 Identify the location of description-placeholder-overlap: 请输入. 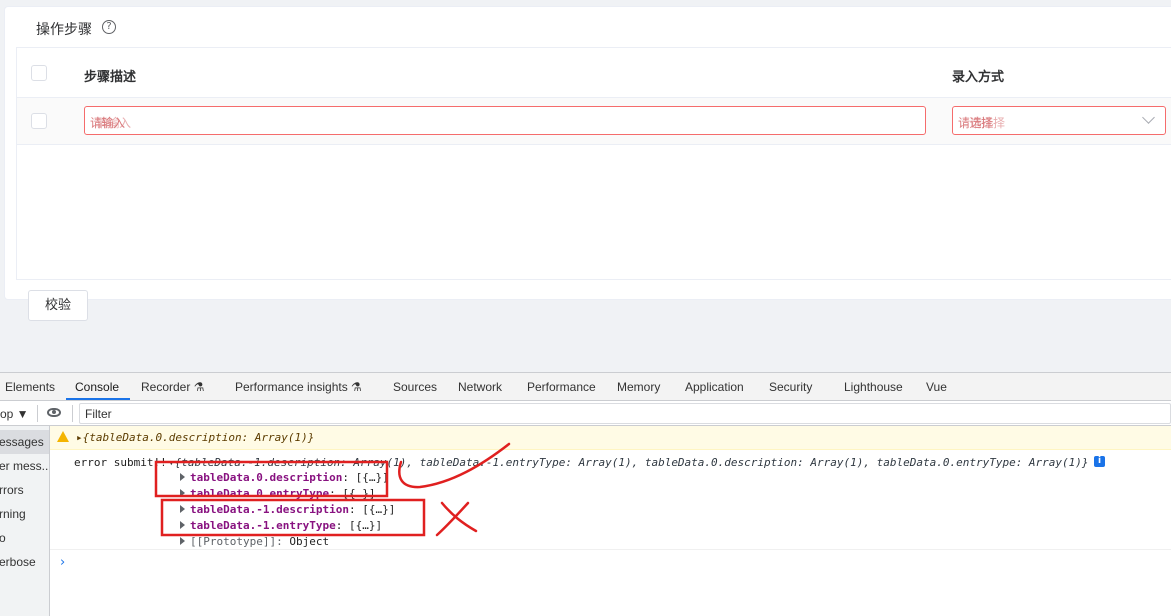
(113, 123).